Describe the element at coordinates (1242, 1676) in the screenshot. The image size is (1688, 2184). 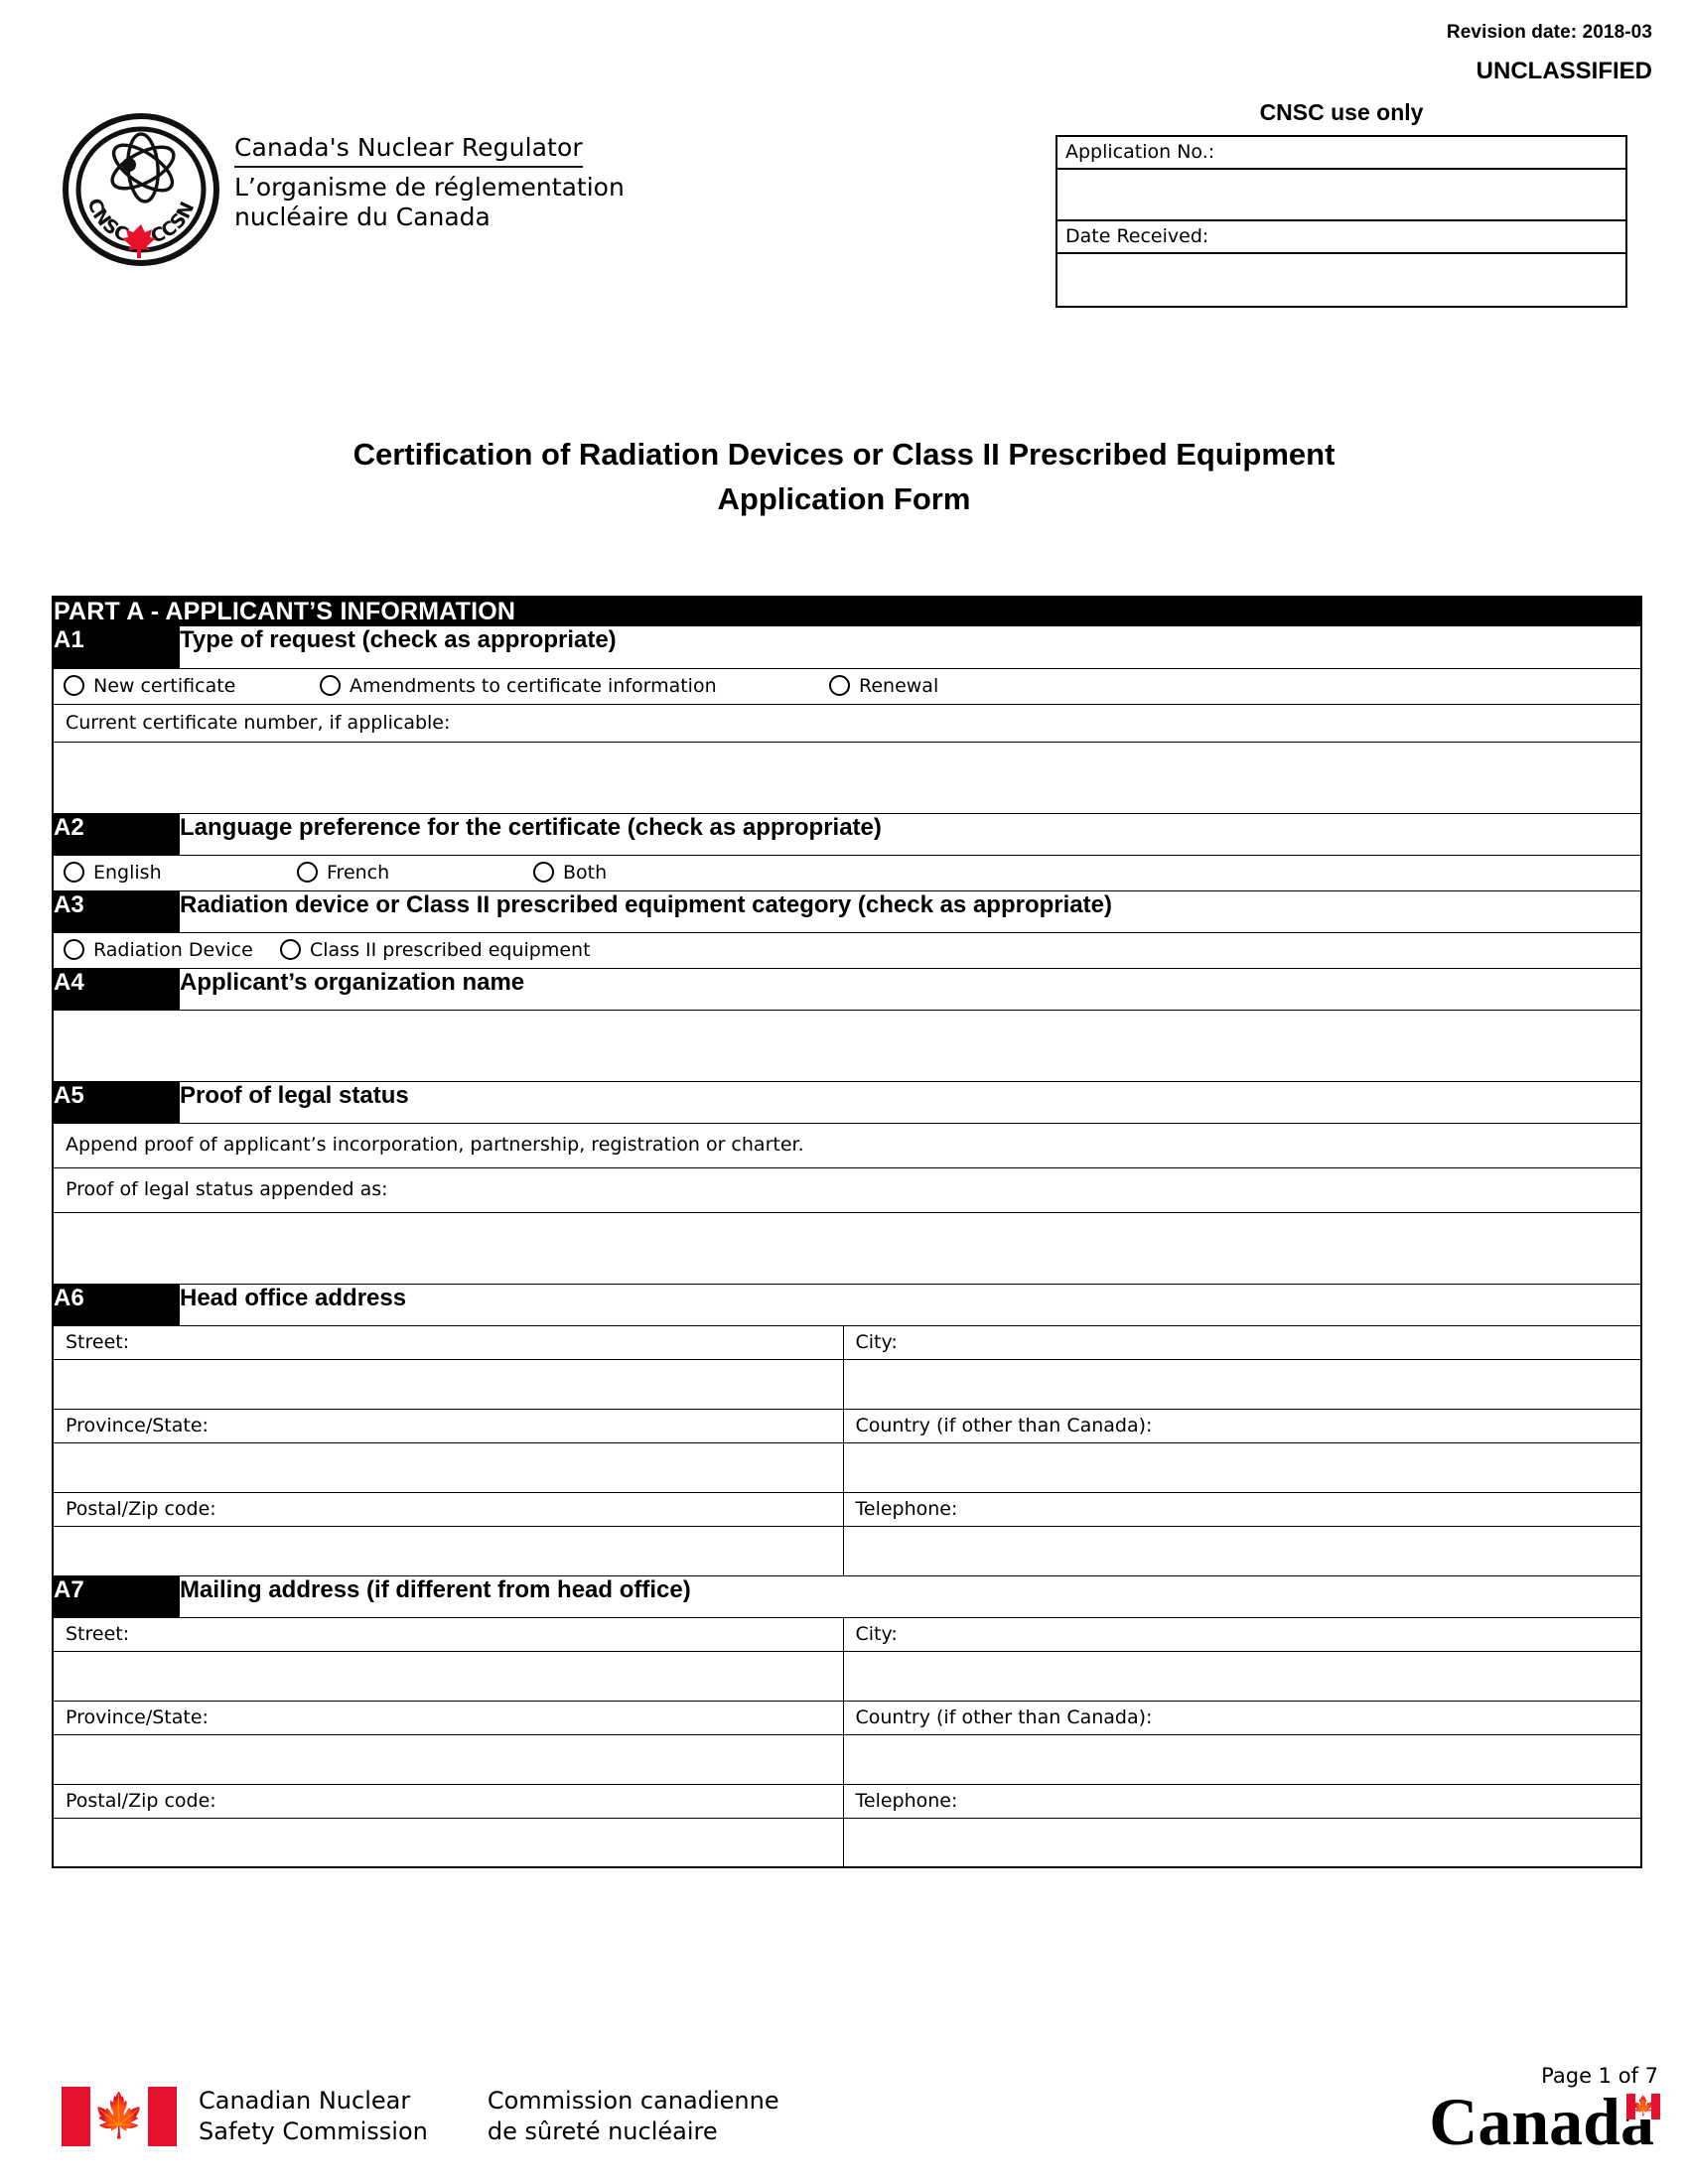
I see `a7-city-field` at that location.